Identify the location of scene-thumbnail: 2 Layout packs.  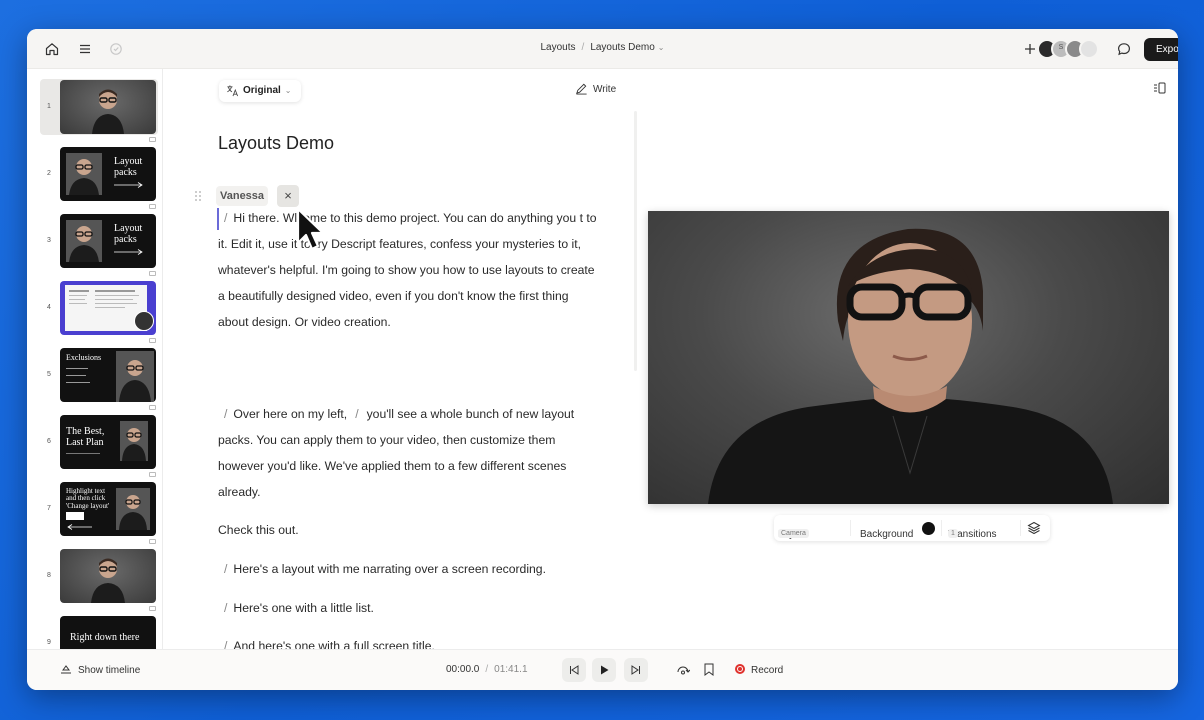
(99, 177).